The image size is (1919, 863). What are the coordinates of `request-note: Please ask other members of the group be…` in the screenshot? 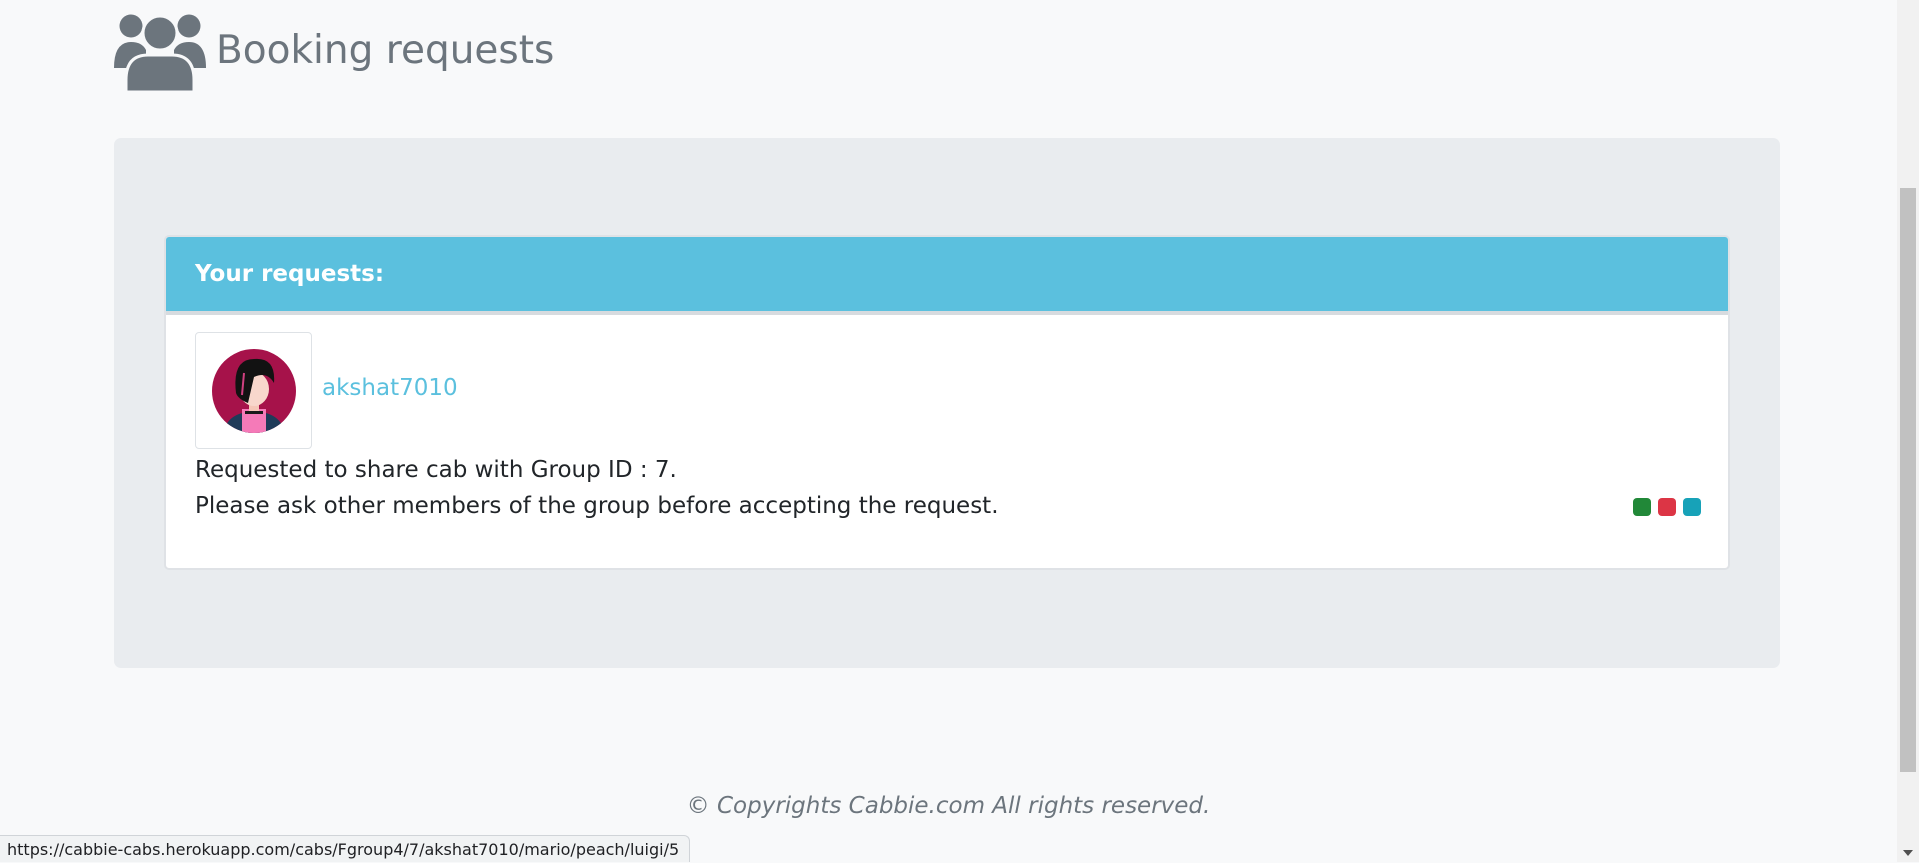 It's located at (597, 506).